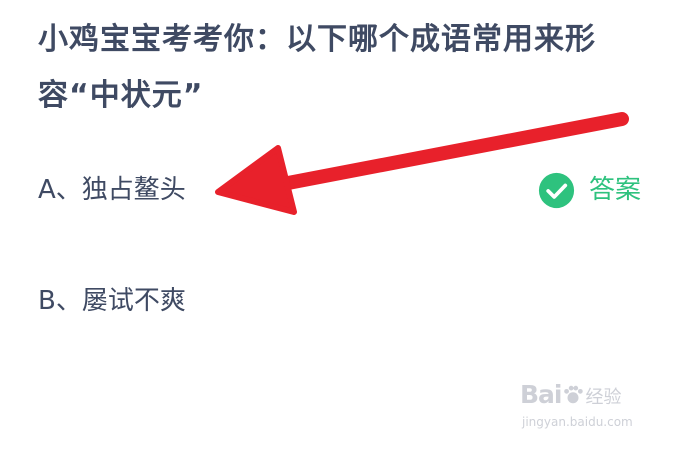  I want to click on check-circle-icon, so click(556, 190).